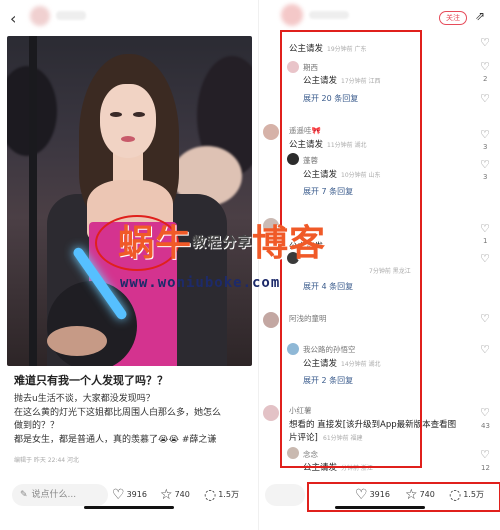 The width and height of the screenshot is (500, 530). Describe the element at coordinates (453, 18) in the screenshot. I see `follow-button: 关注` at that location.